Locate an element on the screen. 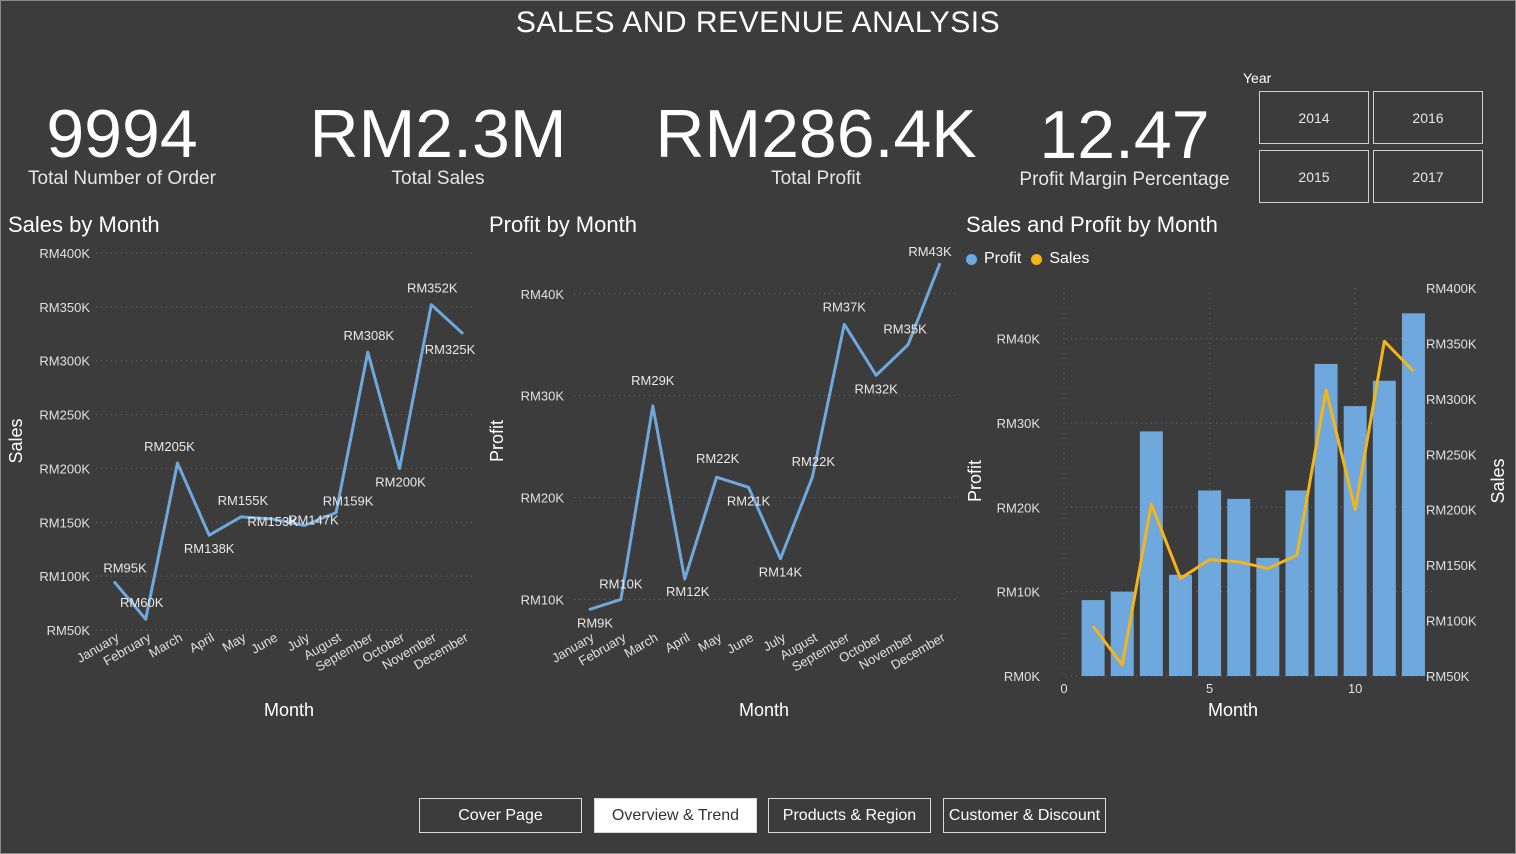  data-label: RM155K is located at coordinates (243, 500).